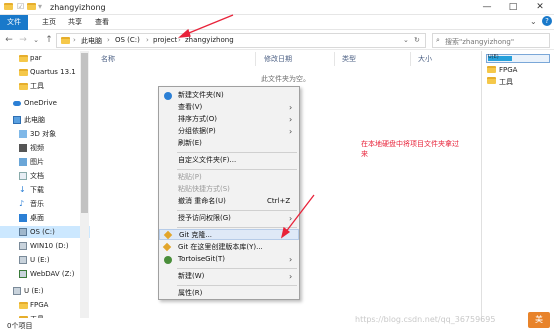  Describe the element at coordinates (539, 320) in the screenshot. I see `watermark-logo-icon: 美` at that location.